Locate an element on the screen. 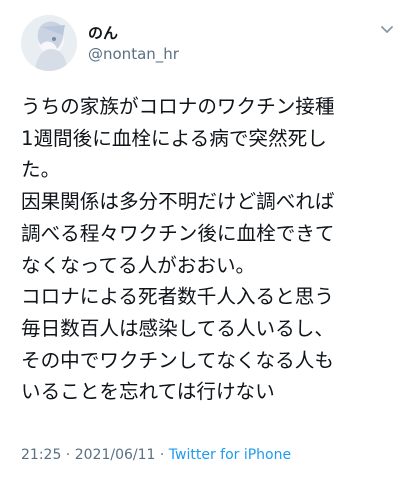  display-name: のん is located at coordinates (103, 33).